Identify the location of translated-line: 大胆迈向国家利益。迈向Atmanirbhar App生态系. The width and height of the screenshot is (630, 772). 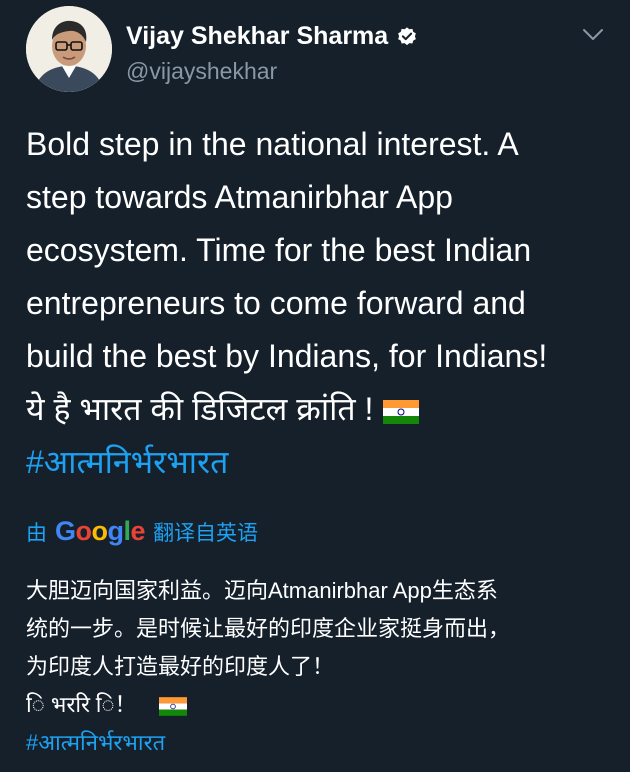
(262, 590).